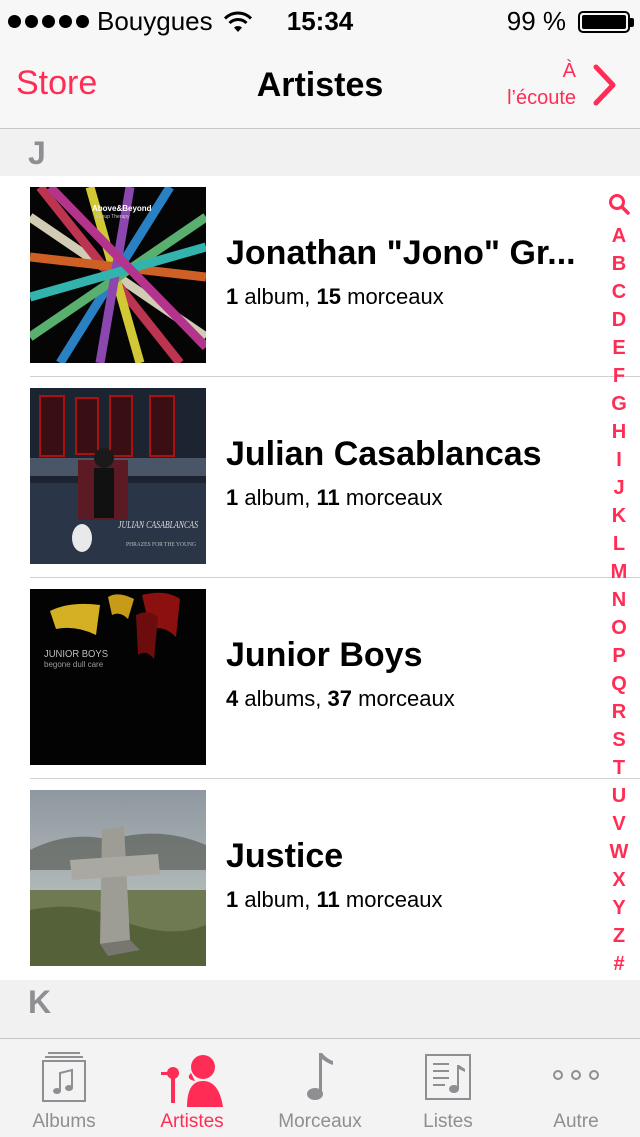 This screenshot has width=640, height=1137. Describe the element at coordinates (619, 236) in the screenshot. I see `index-letter: A` at that location.